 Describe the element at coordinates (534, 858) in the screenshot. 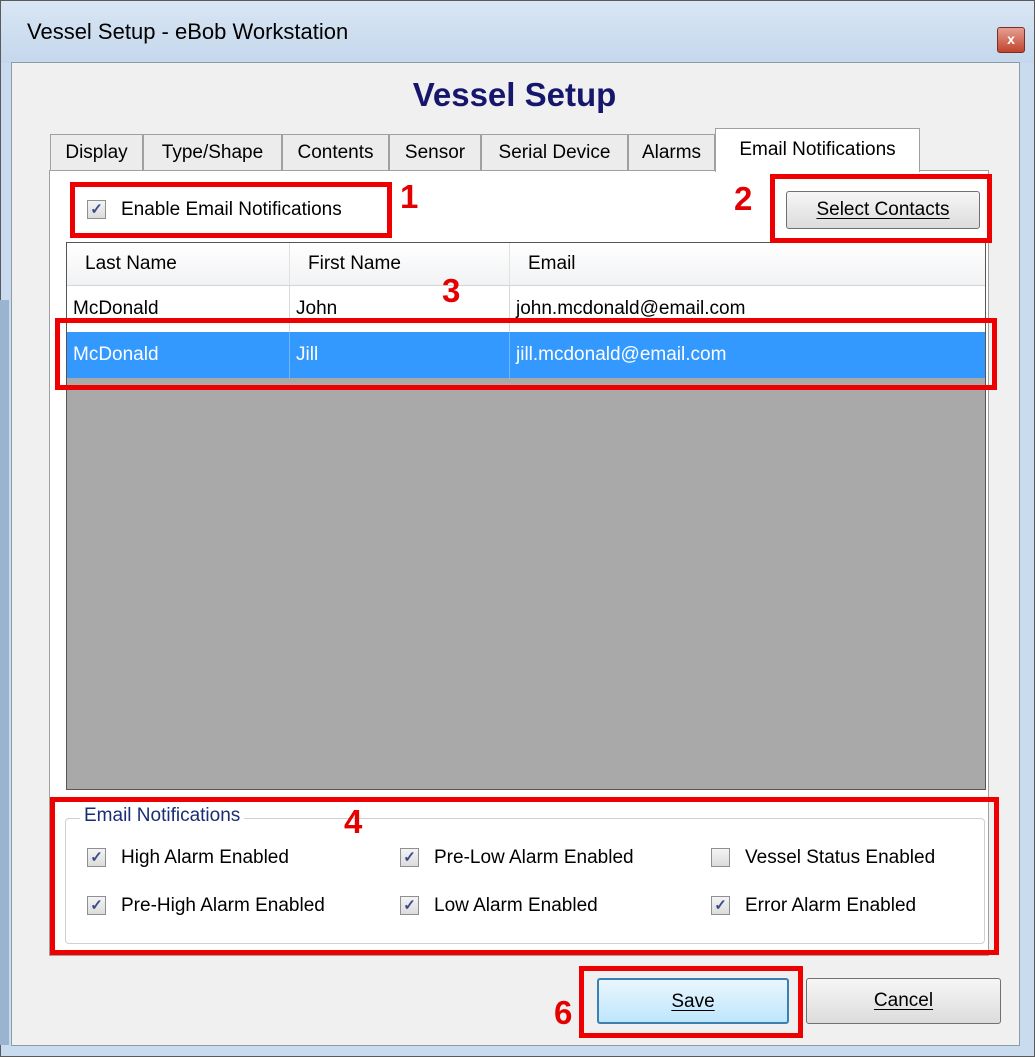

I see `pre-low-alarm-label: Pre-Low Alarm Enabled` at that location.